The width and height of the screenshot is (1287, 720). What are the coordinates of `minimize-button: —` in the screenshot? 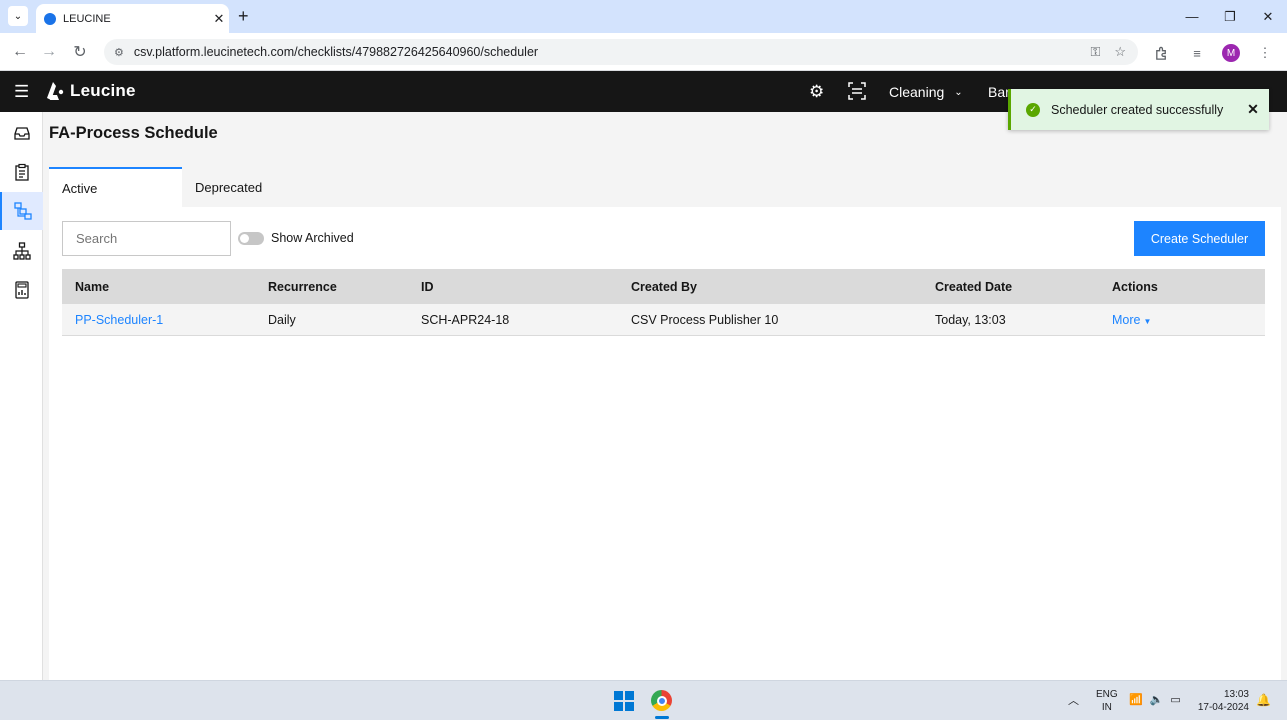 It's located at (1192, 16).